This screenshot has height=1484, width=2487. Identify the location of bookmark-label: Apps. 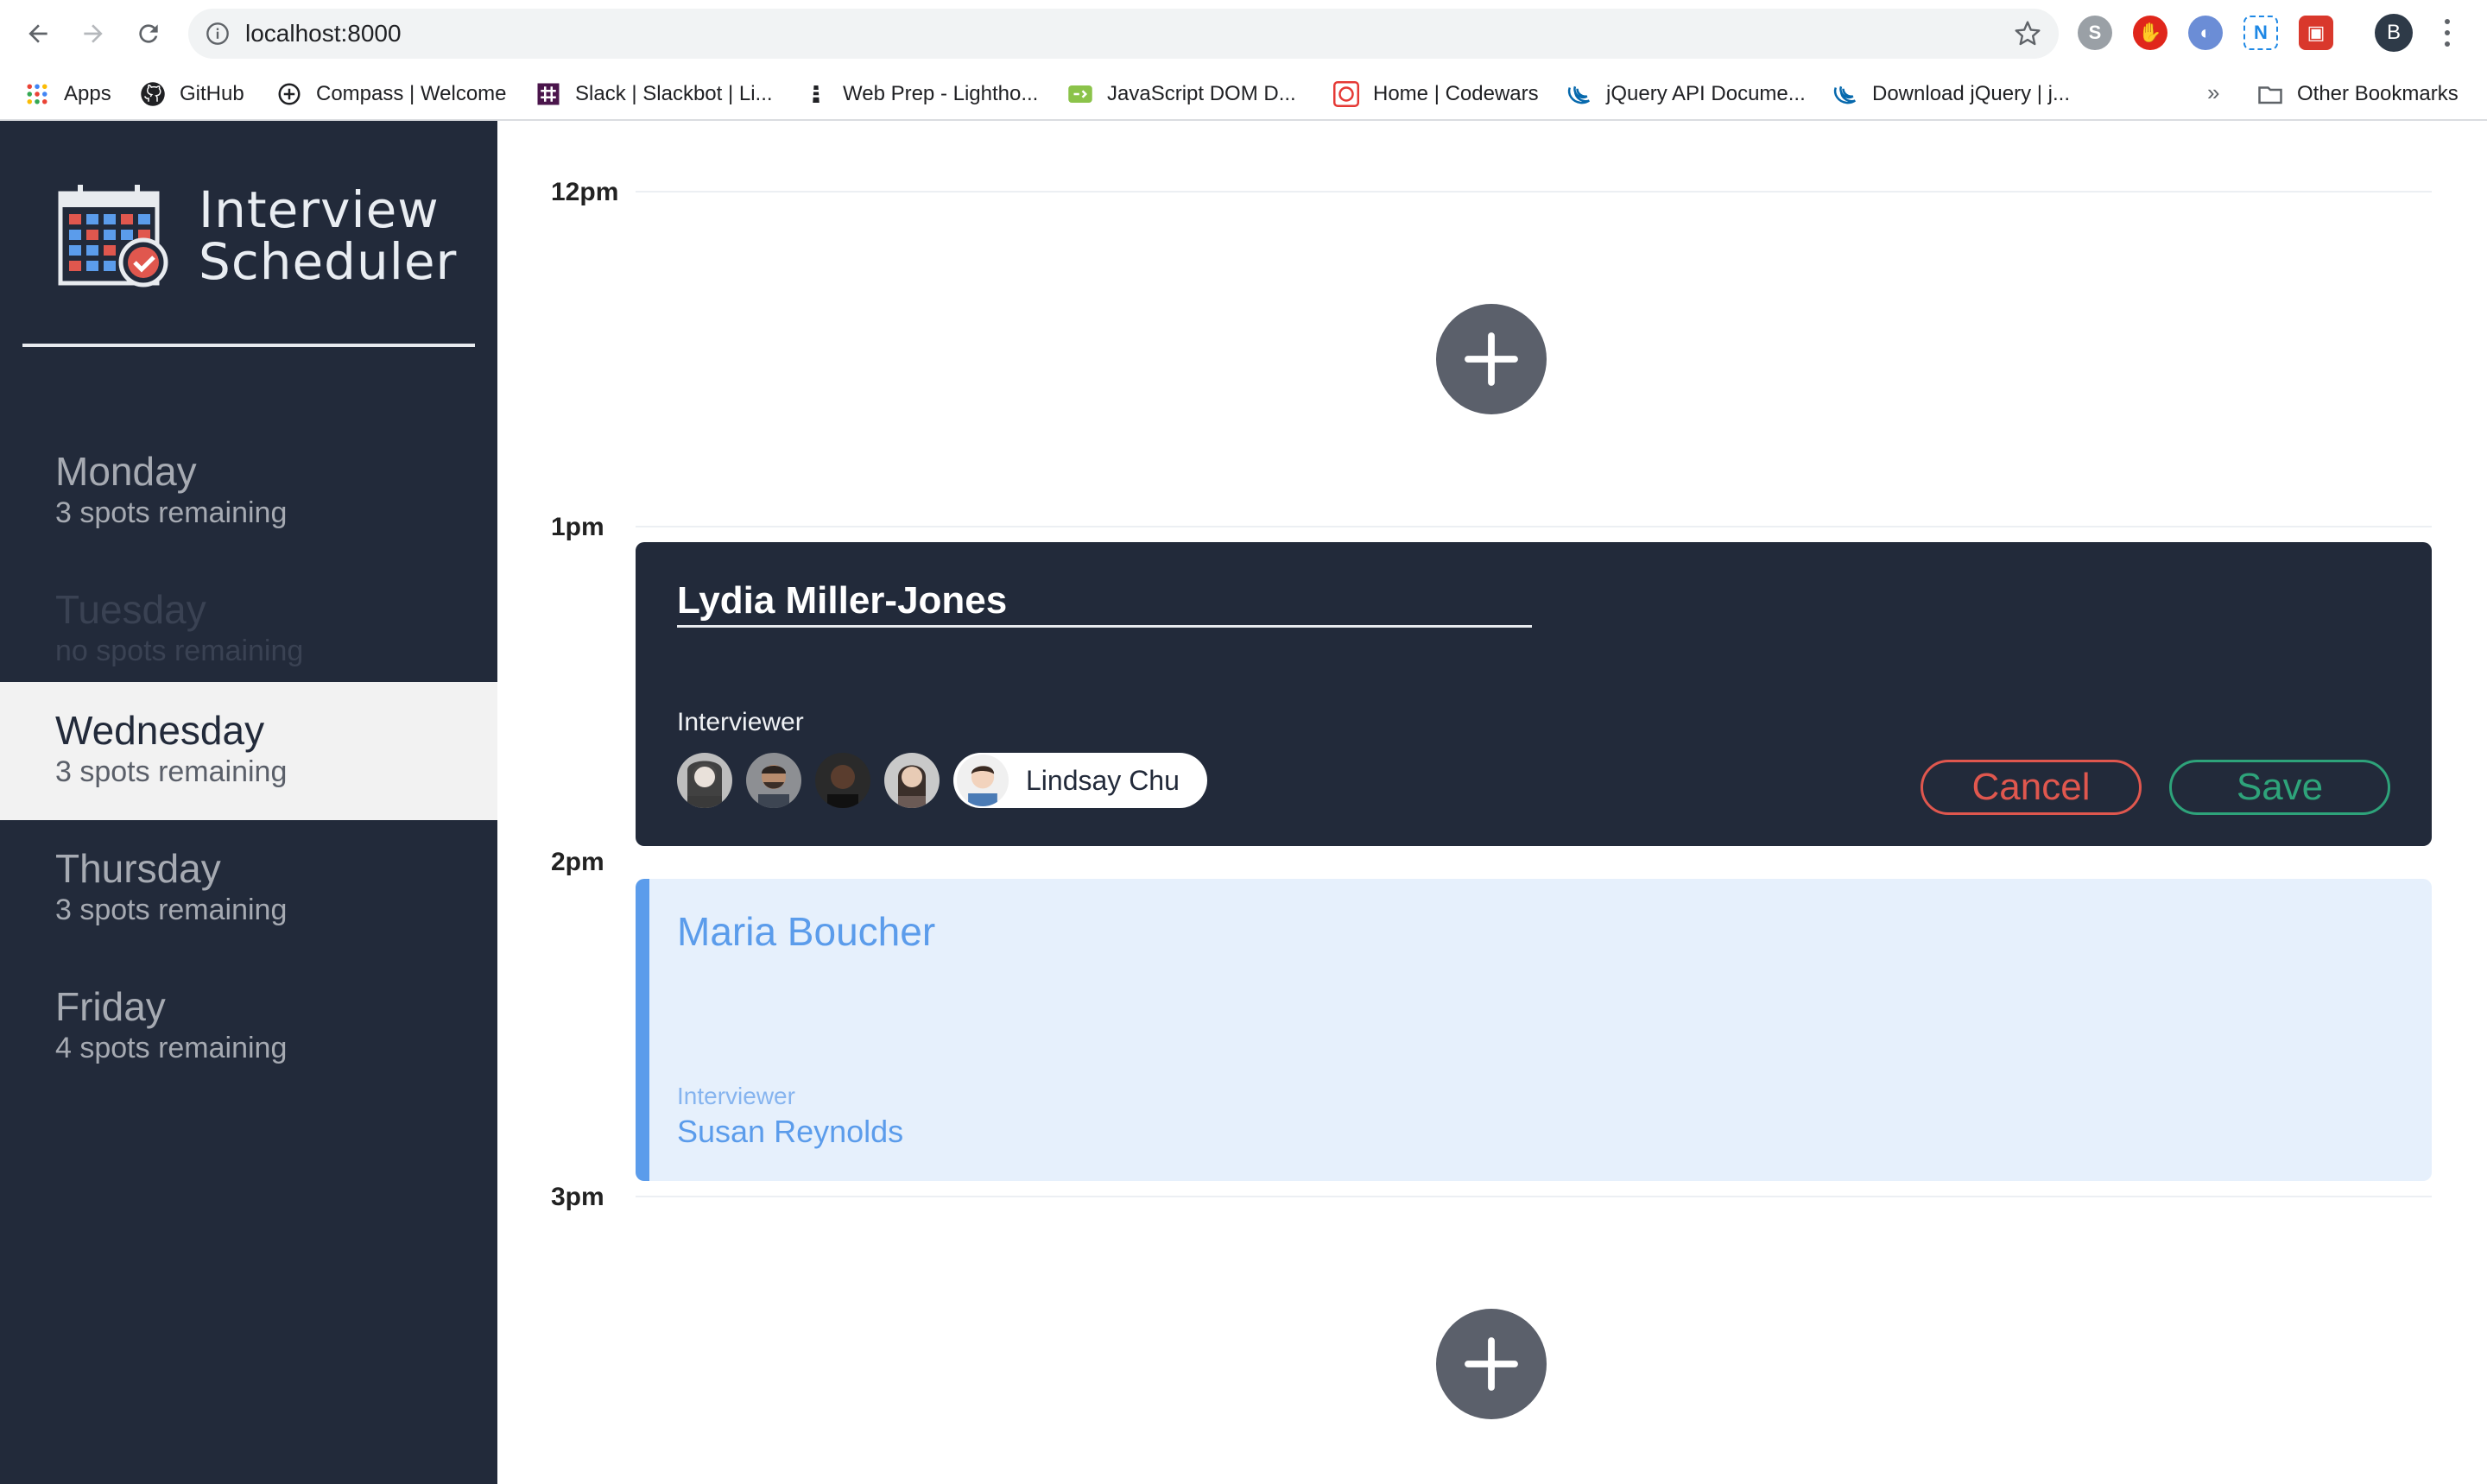
(87, 93).